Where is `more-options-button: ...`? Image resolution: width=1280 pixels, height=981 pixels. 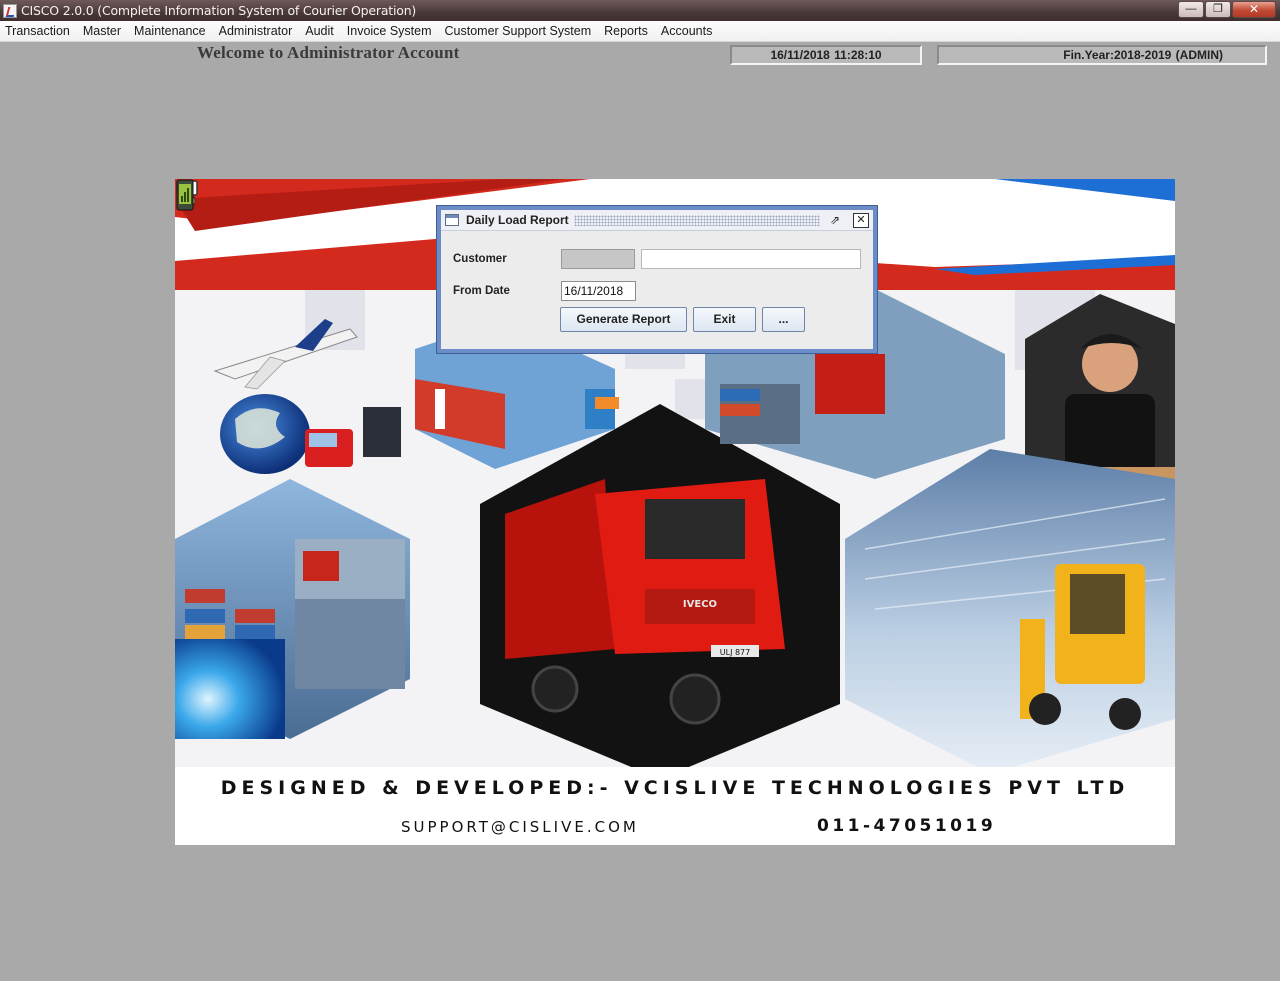 more-options-button: ... is located at coordinates (783, 319).